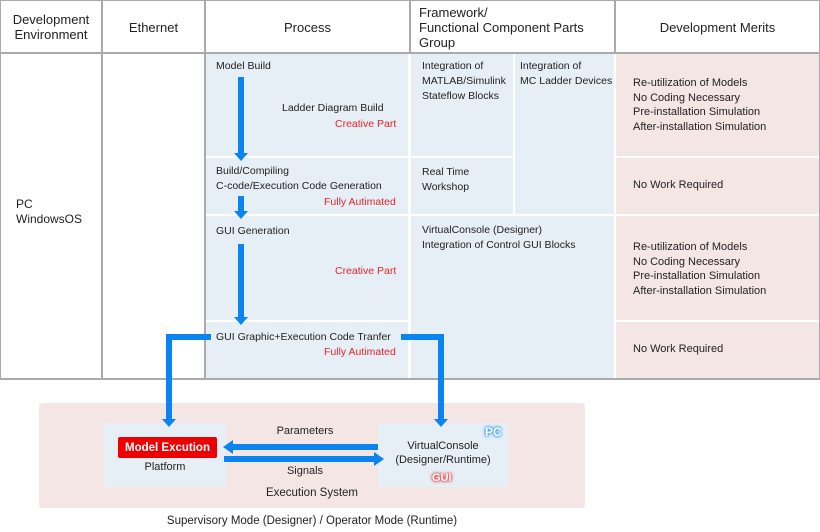 Image resolution: width=820 pixels, height=532 pixels. I want to click on framework-mc-ladder: Integration of MC Ladder Devices, so click(566, 74).